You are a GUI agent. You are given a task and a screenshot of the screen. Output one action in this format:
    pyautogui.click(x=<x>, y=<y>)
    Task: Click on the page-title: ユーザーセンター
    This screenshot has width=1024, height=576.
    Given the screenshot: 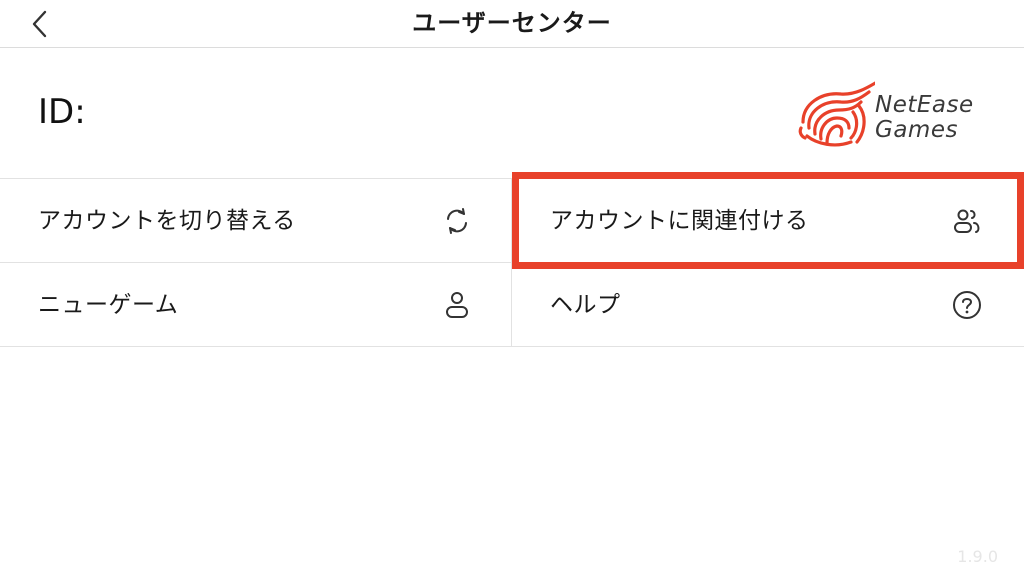 What is the action you would take?
    pyautogui.click(x=512, y=23)
    